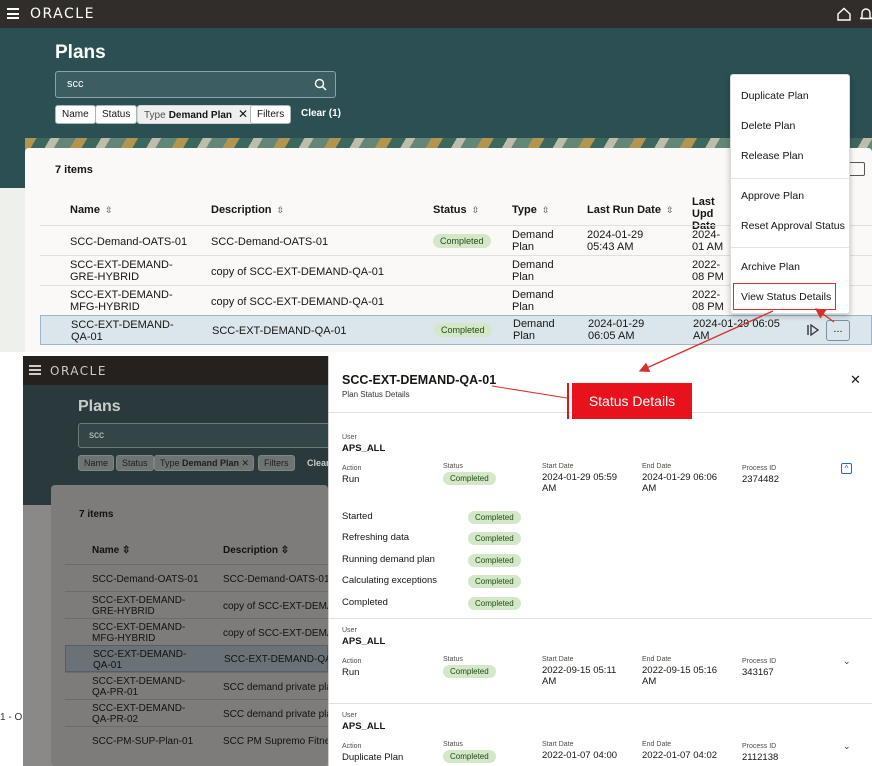 The image size is (872, 766). Describe the element at coordinates (139, 714) in the screenshot. I see `plan-name: SCC-EXT-DEMAND-QA-PR-02` at that location.